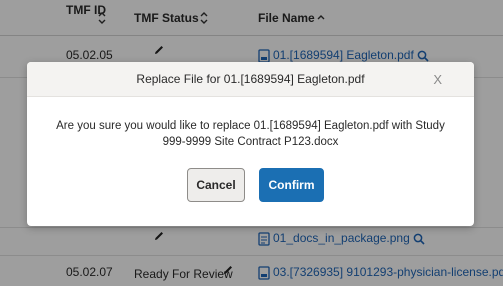  I want to click on close-icon: X, so click(437, 79).